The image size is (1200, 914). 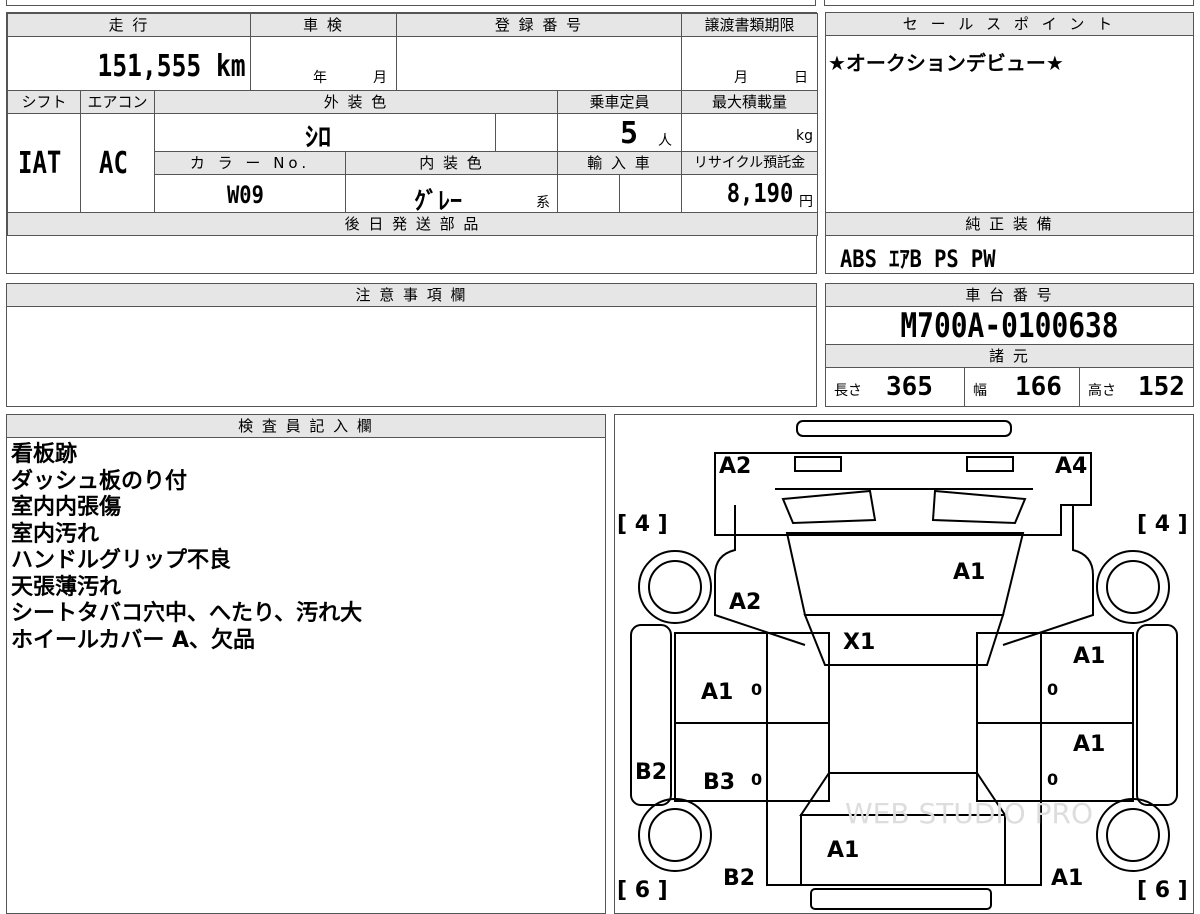 What do you see at coordinates (843, 850) in the screenshot?
I see `code-tailgate: A1` at bounding box center [843, 850].